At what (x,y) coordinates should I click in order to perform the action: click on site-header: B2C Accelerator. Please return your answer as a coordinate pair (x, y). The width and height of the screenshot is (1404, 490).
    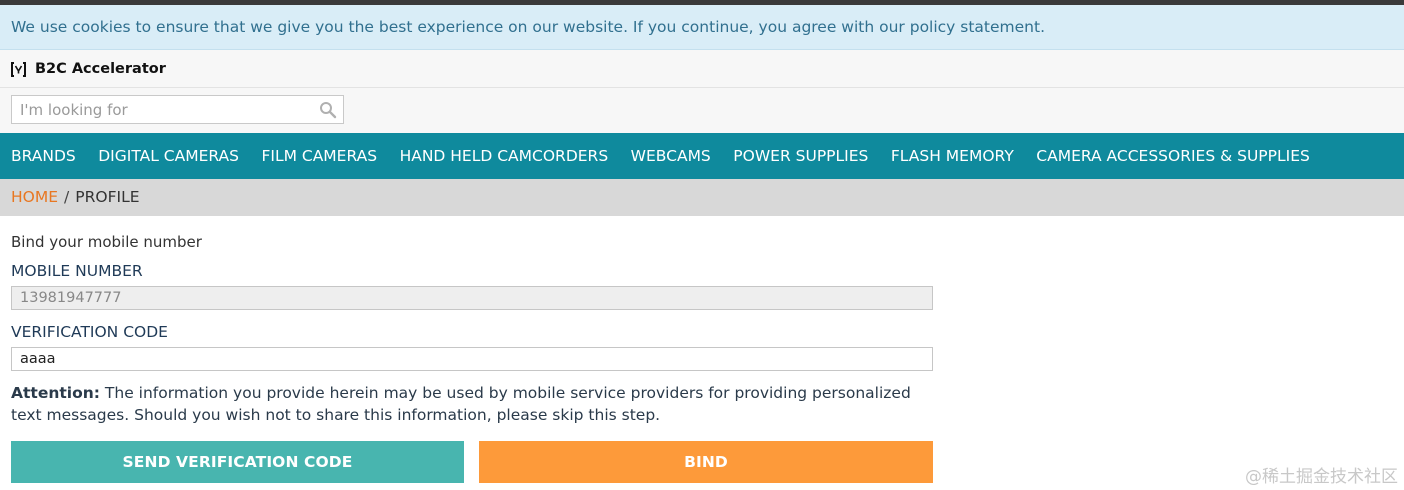
    Looking at the image, I should click on (702, 69).